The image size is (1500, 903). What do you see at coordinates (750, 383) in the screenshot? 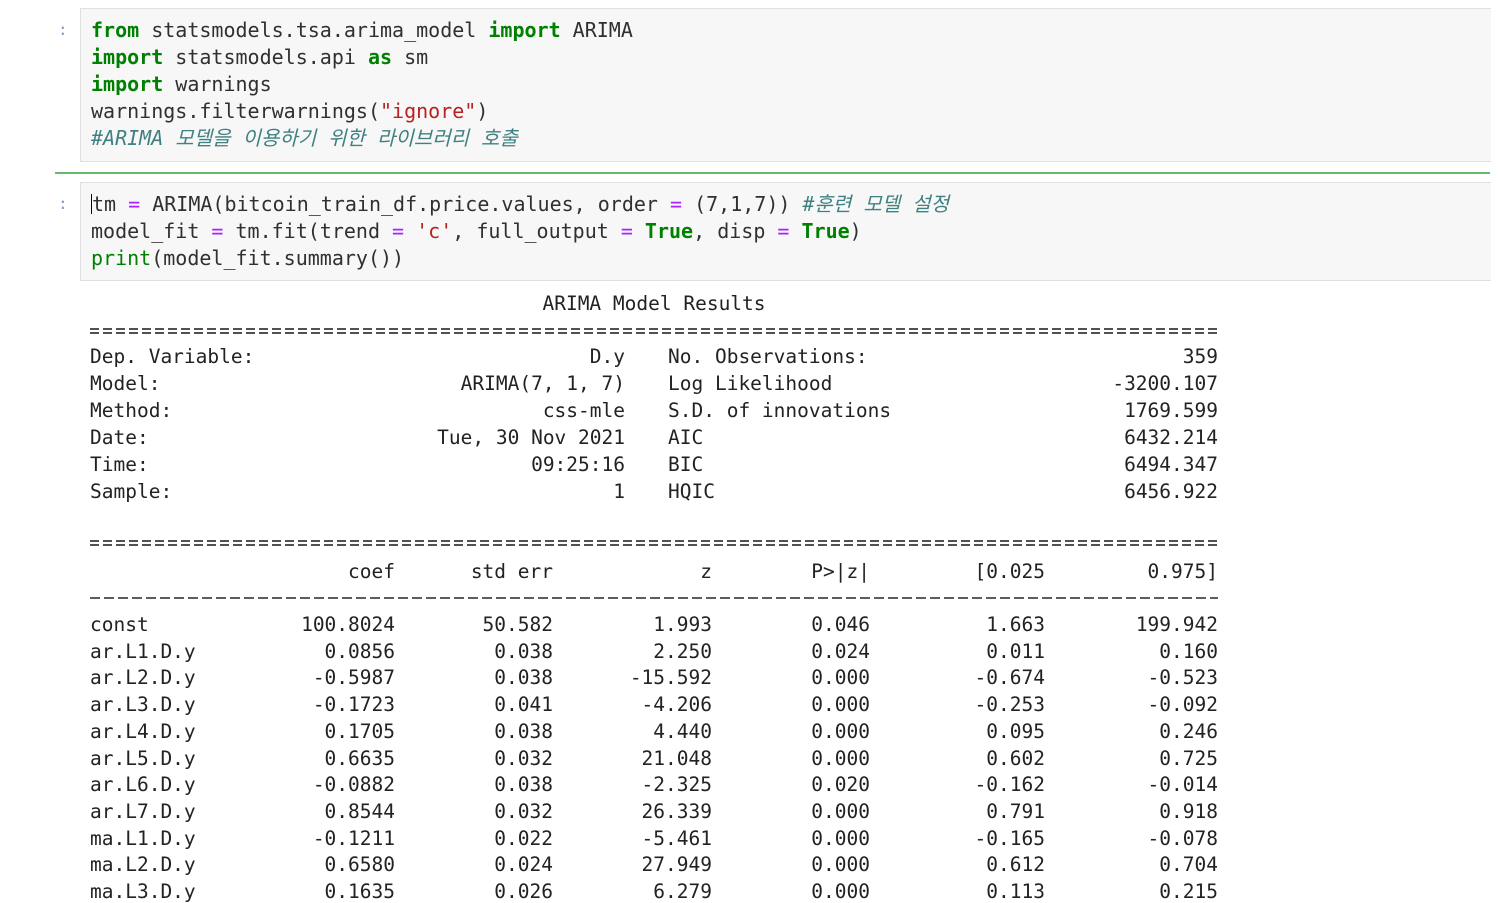
I see `info-label: Log Likelihood` at bounding box center [750, 383].